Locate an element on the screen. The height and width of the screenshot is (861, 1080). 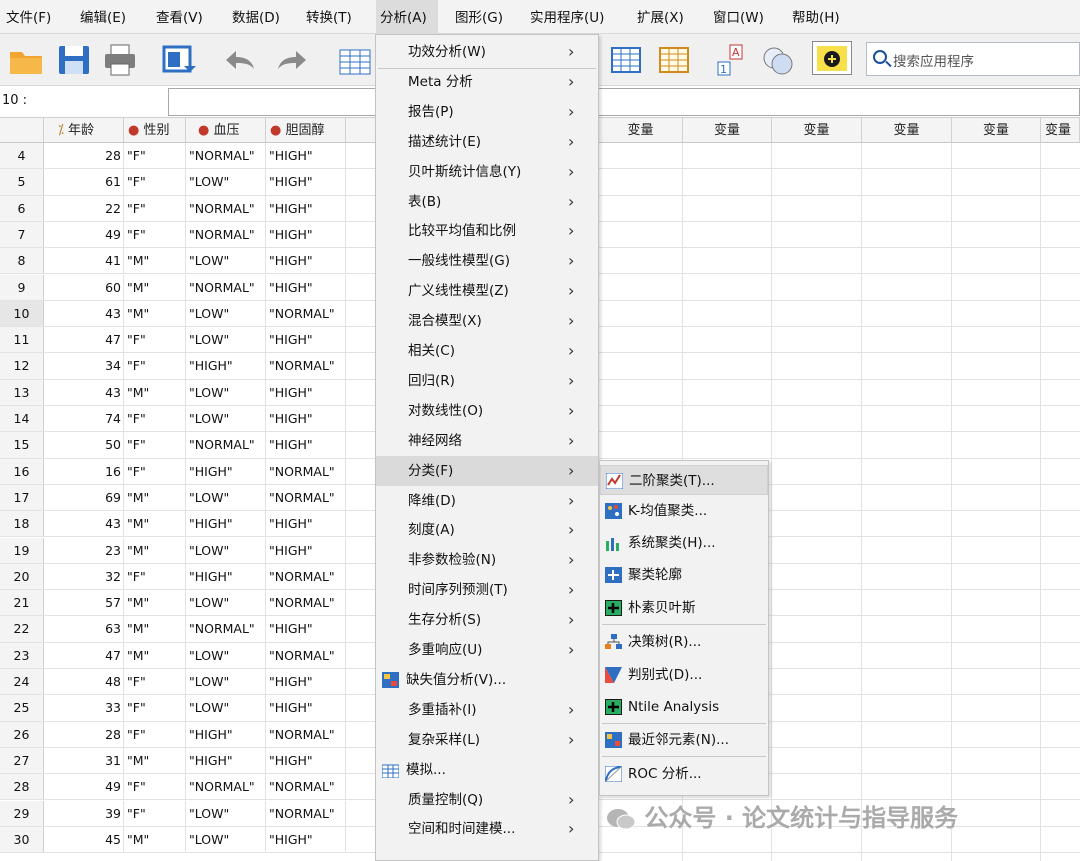
analyze-menu-item: 功效分析(W) › is located at coordinates (487, 52).